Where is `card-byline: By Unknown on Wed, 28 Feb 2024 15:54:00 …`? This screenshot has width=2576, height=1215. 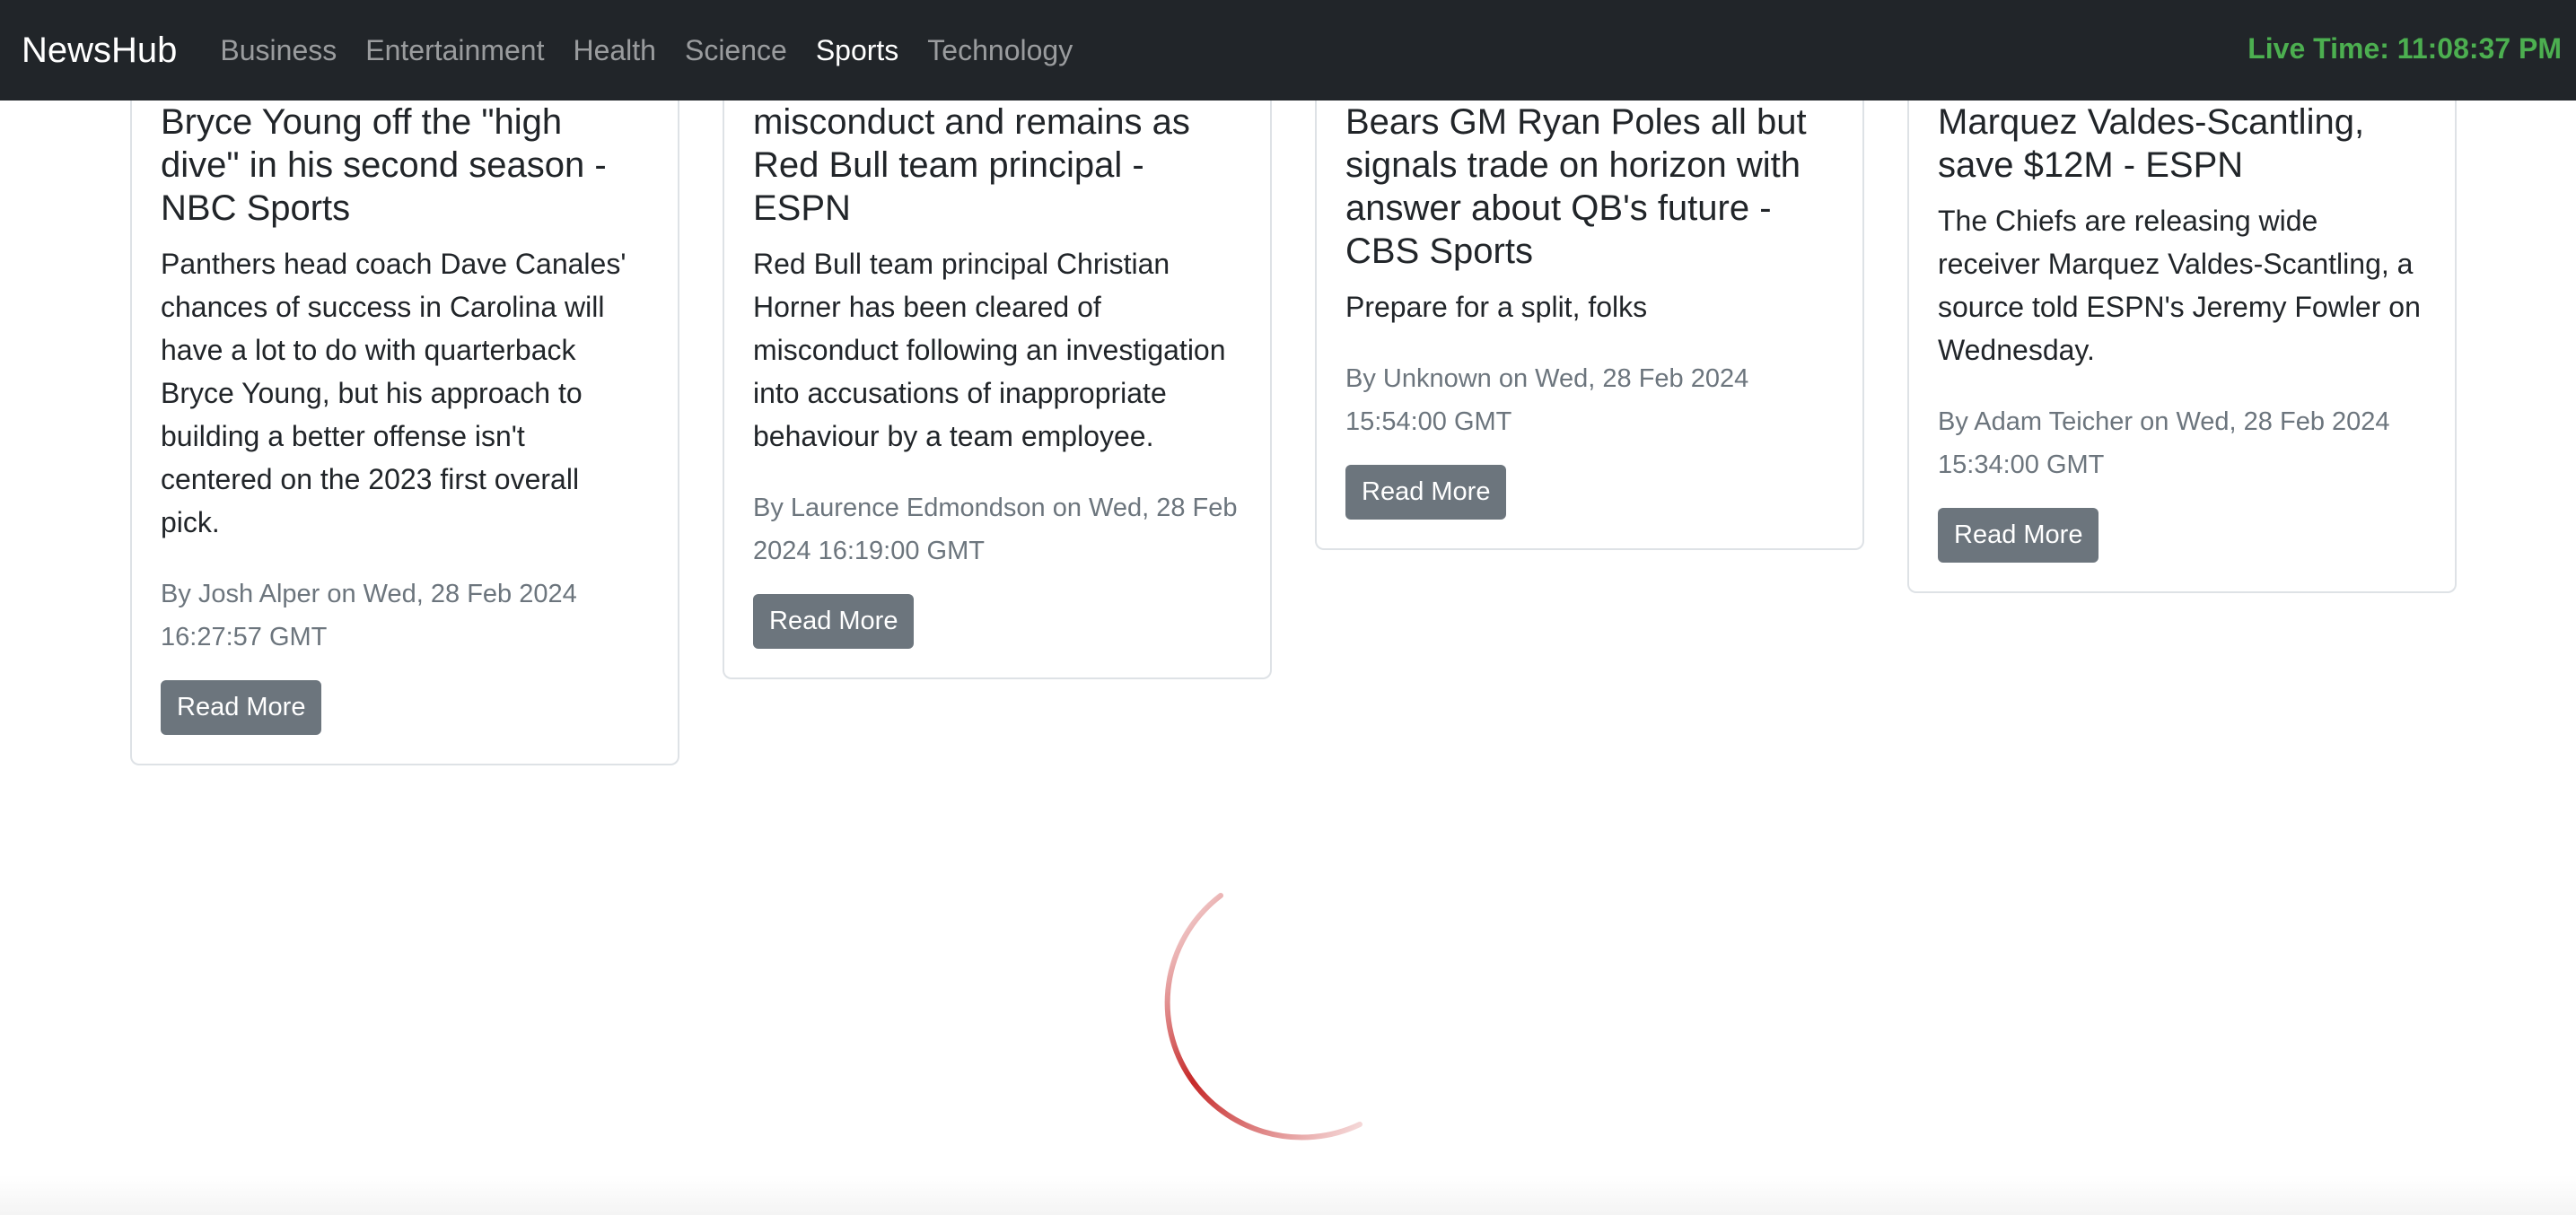 card-byline: By Unknown on Wed, 28 Feb 2024 15:54:00 … is located at coordinates (1547, 400).